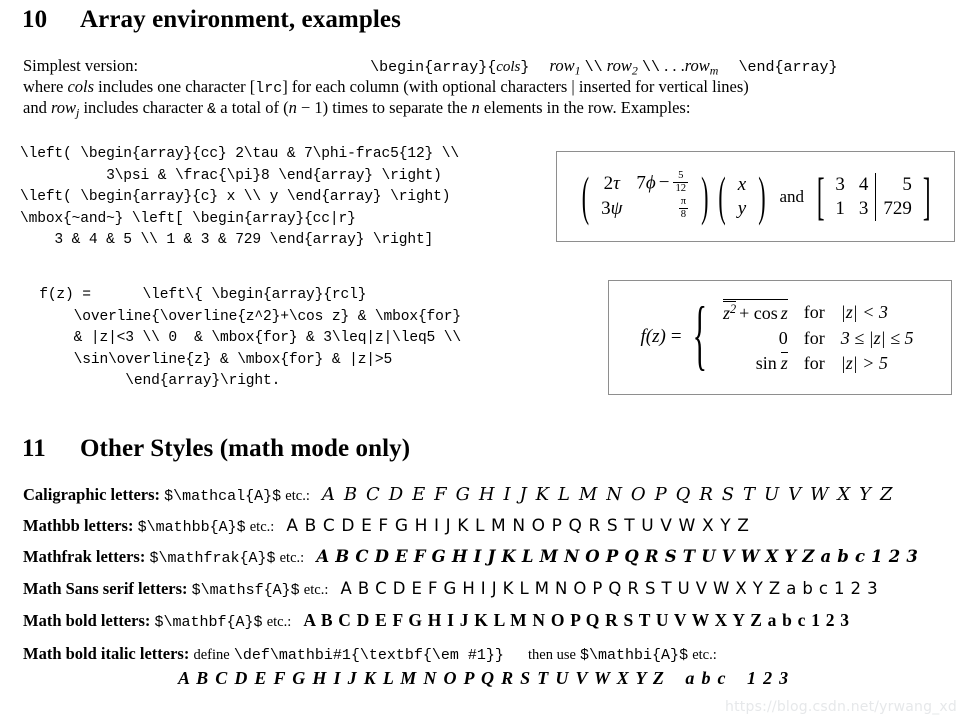 The width and height of the screenshot is (965, 717). What do you see at coordinates (814, 363) in the screenshot?
I see `piecewise-for-3: for` at bounding box center [814, 363].